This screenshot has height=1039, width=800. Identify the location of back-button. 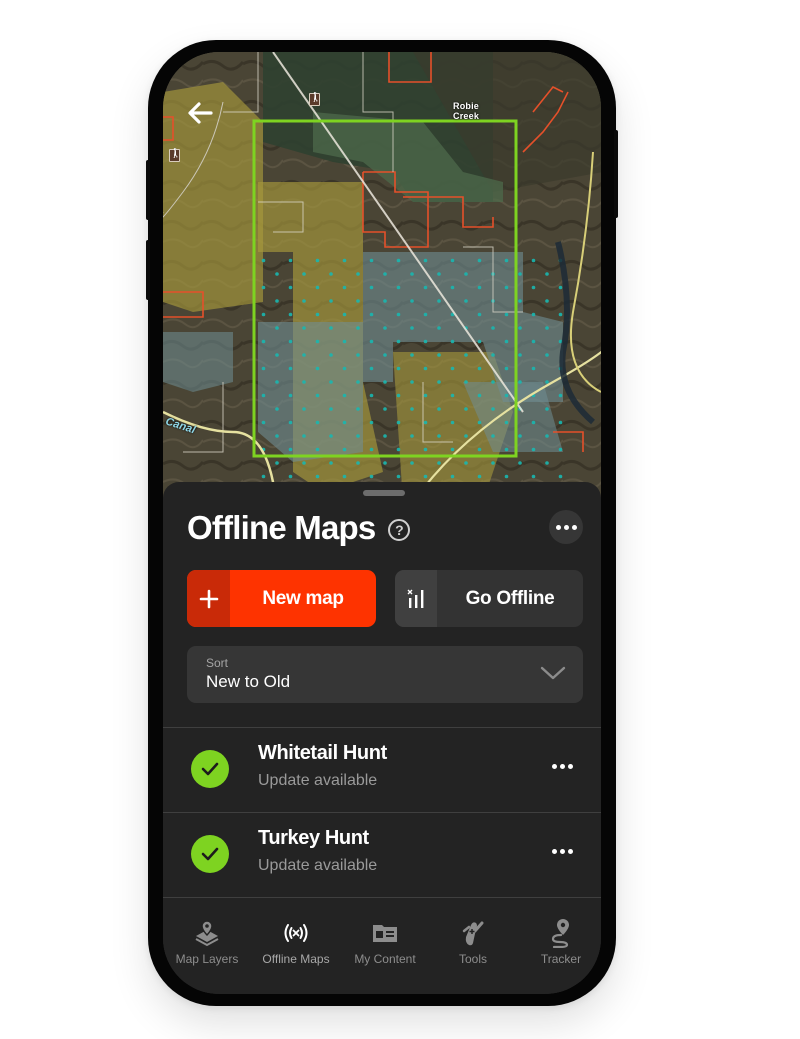
(200, 113).